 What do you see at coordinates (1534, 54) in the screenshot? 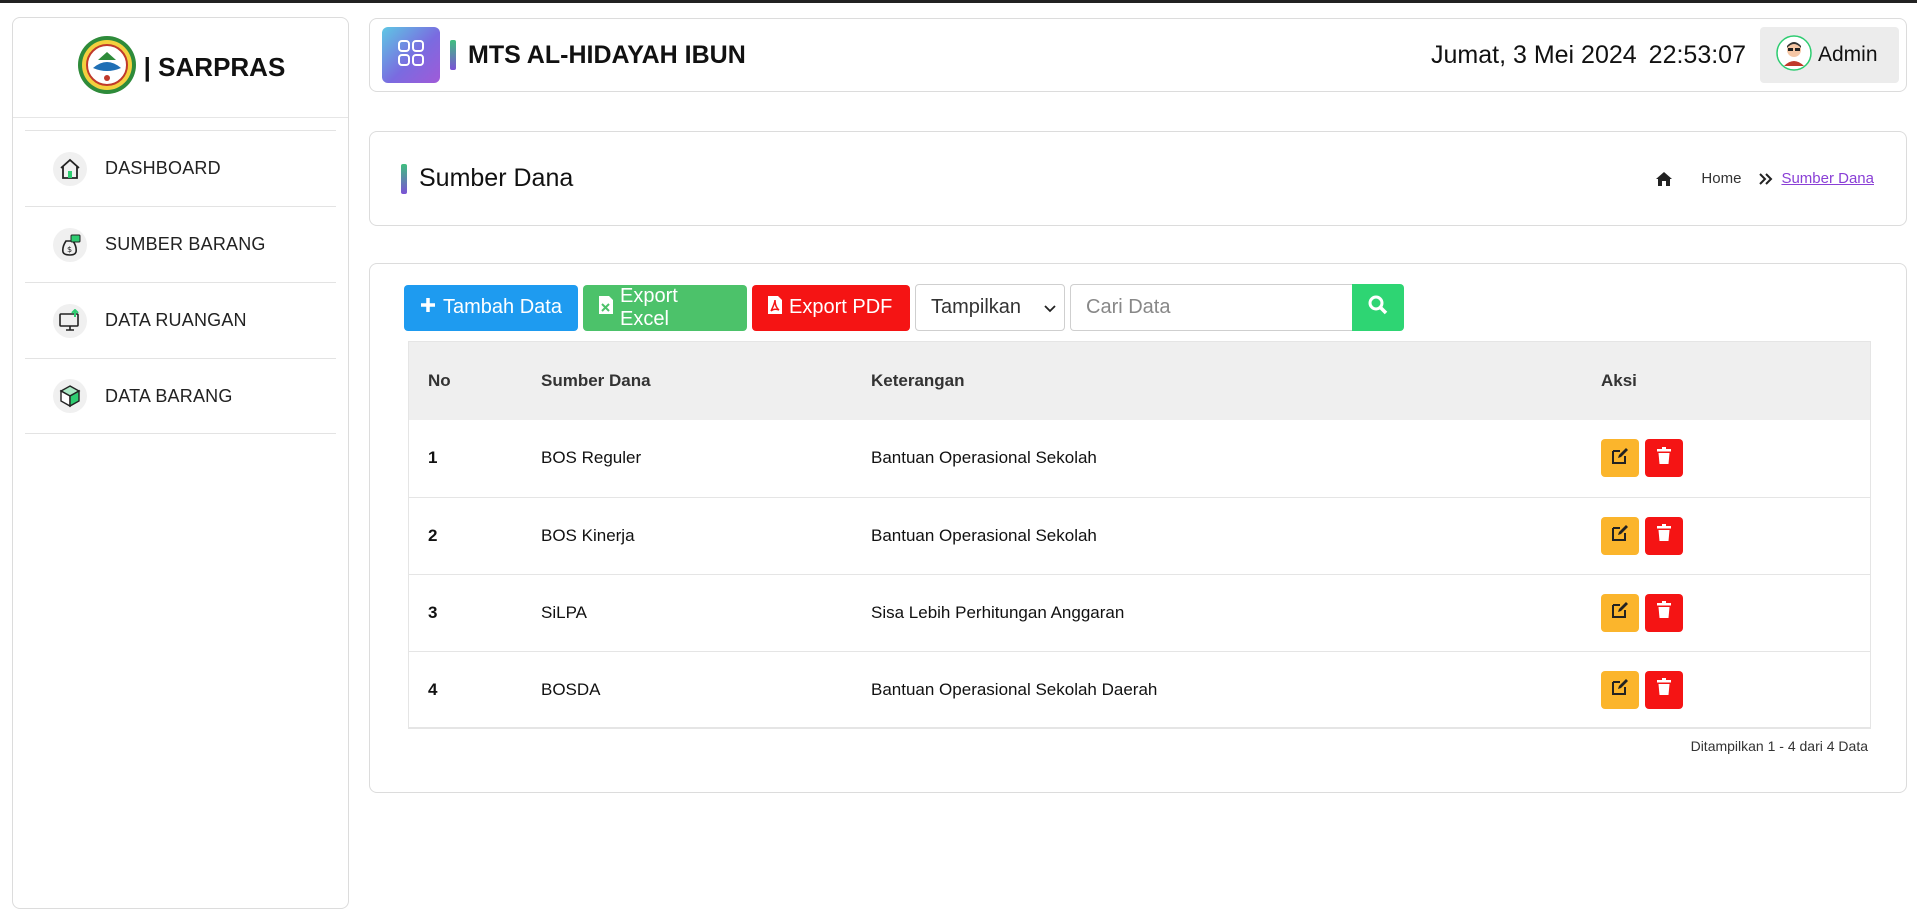
I see `current-date: Jumat, 3 Mei 2024` at bounding box center [1534, 54].